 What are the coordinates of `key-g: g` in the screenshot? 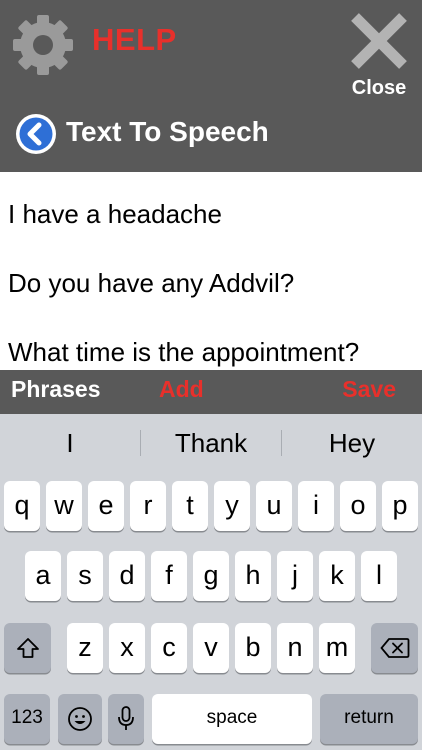 It's located at (211, 576).